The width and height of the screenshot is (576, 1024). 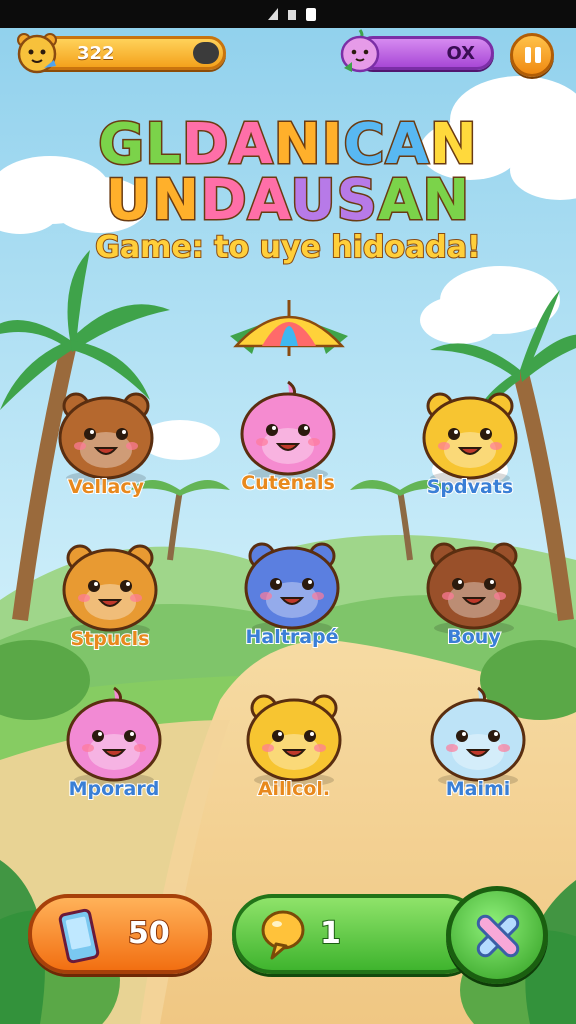 I want to click on critter-name: Vellacy, so click(x=106, y=487).